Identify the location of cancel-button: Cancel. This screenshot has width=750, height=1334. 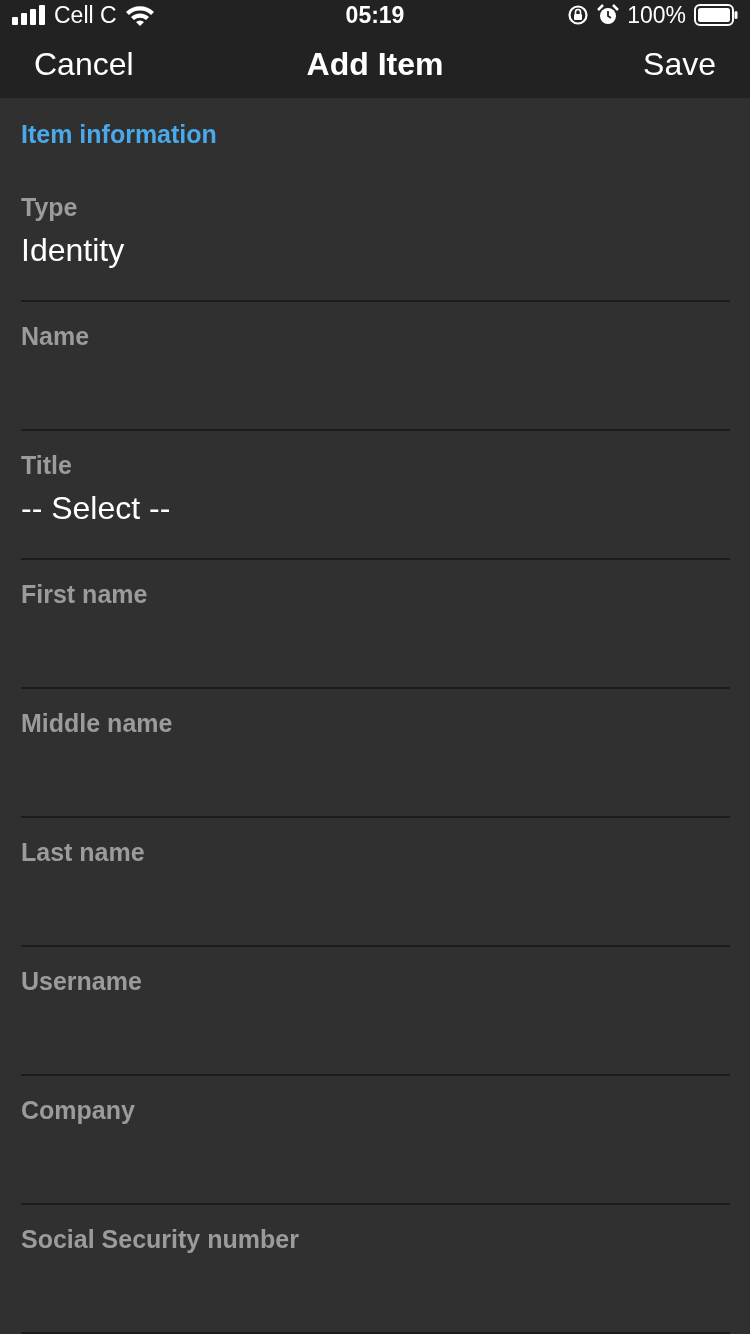
(84, 64).